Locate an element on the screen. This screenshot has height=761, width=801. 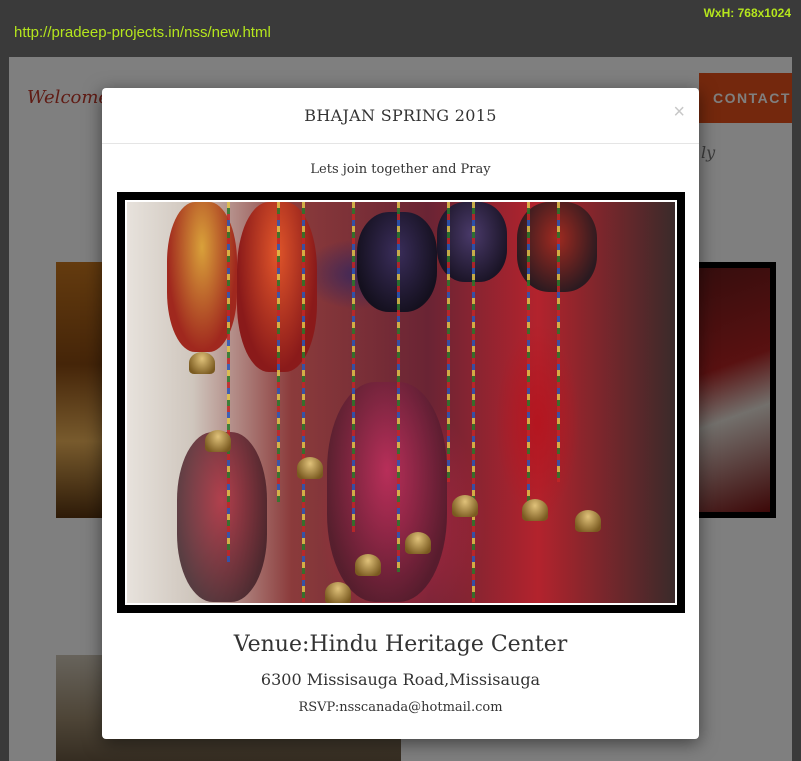
venue-text: Venue:Hindu Heritage Center is located at coordinates (400, 644).